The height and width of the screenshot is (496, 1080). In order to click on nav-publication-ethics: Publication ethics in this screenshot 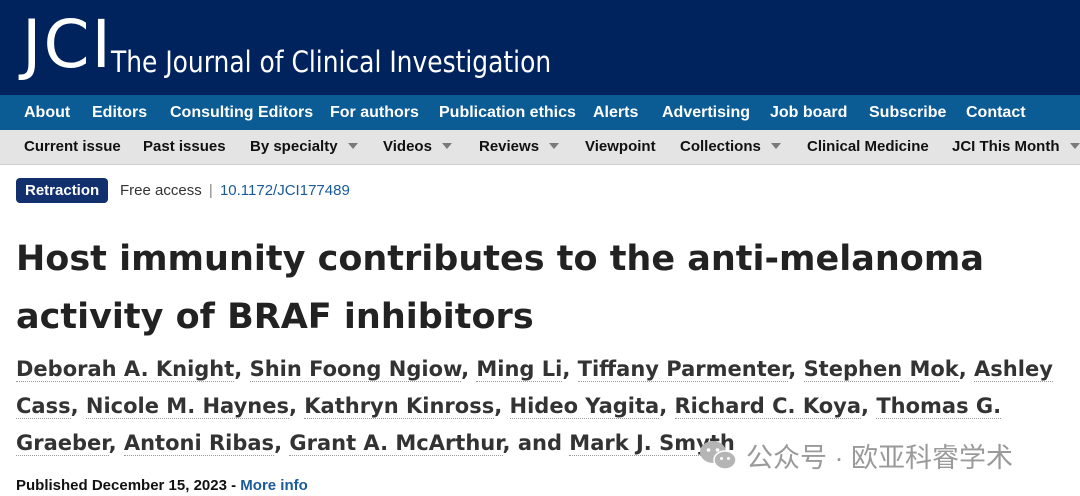, I will do `click(507, 112)`.